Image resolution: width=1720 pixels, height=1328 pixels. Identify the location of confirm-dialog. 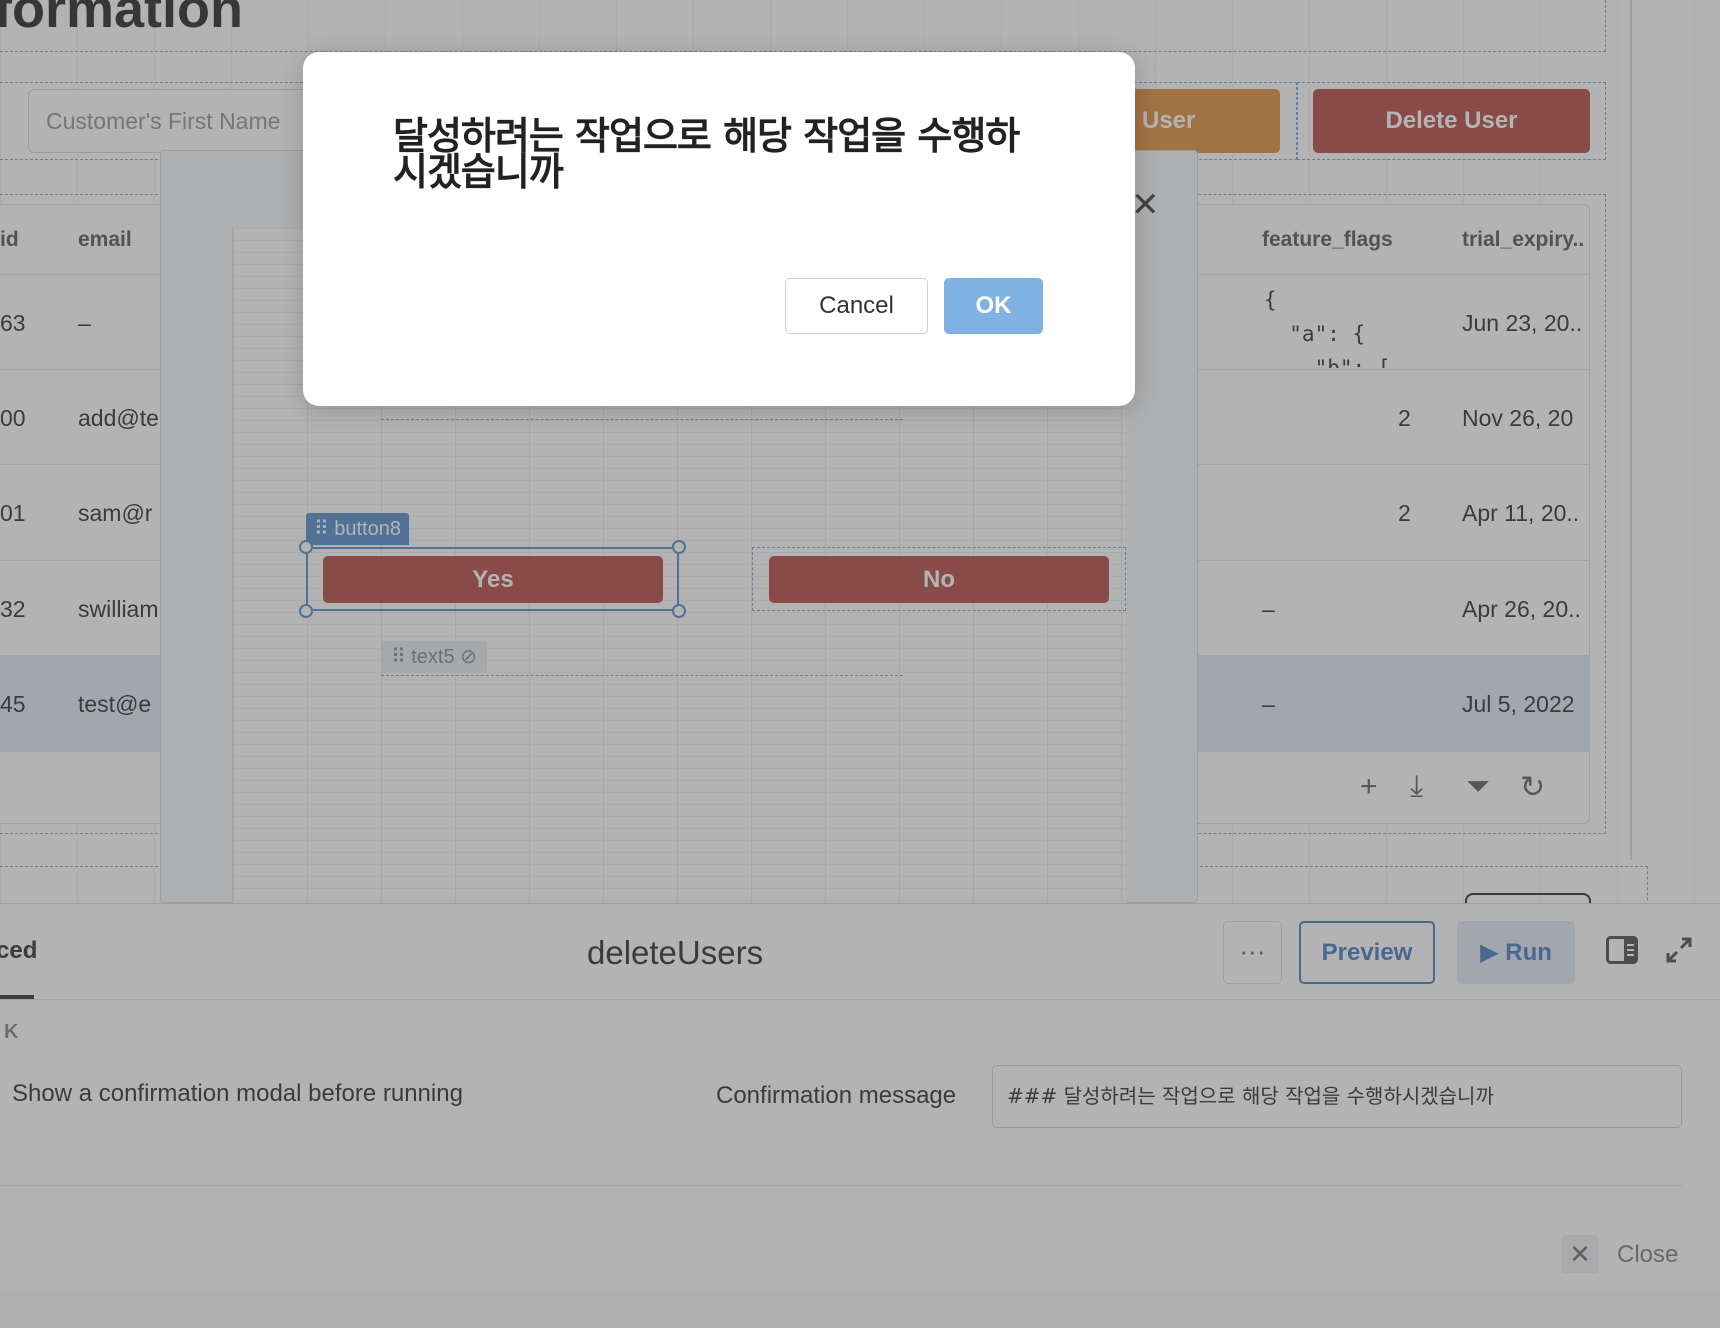
(719, 229).